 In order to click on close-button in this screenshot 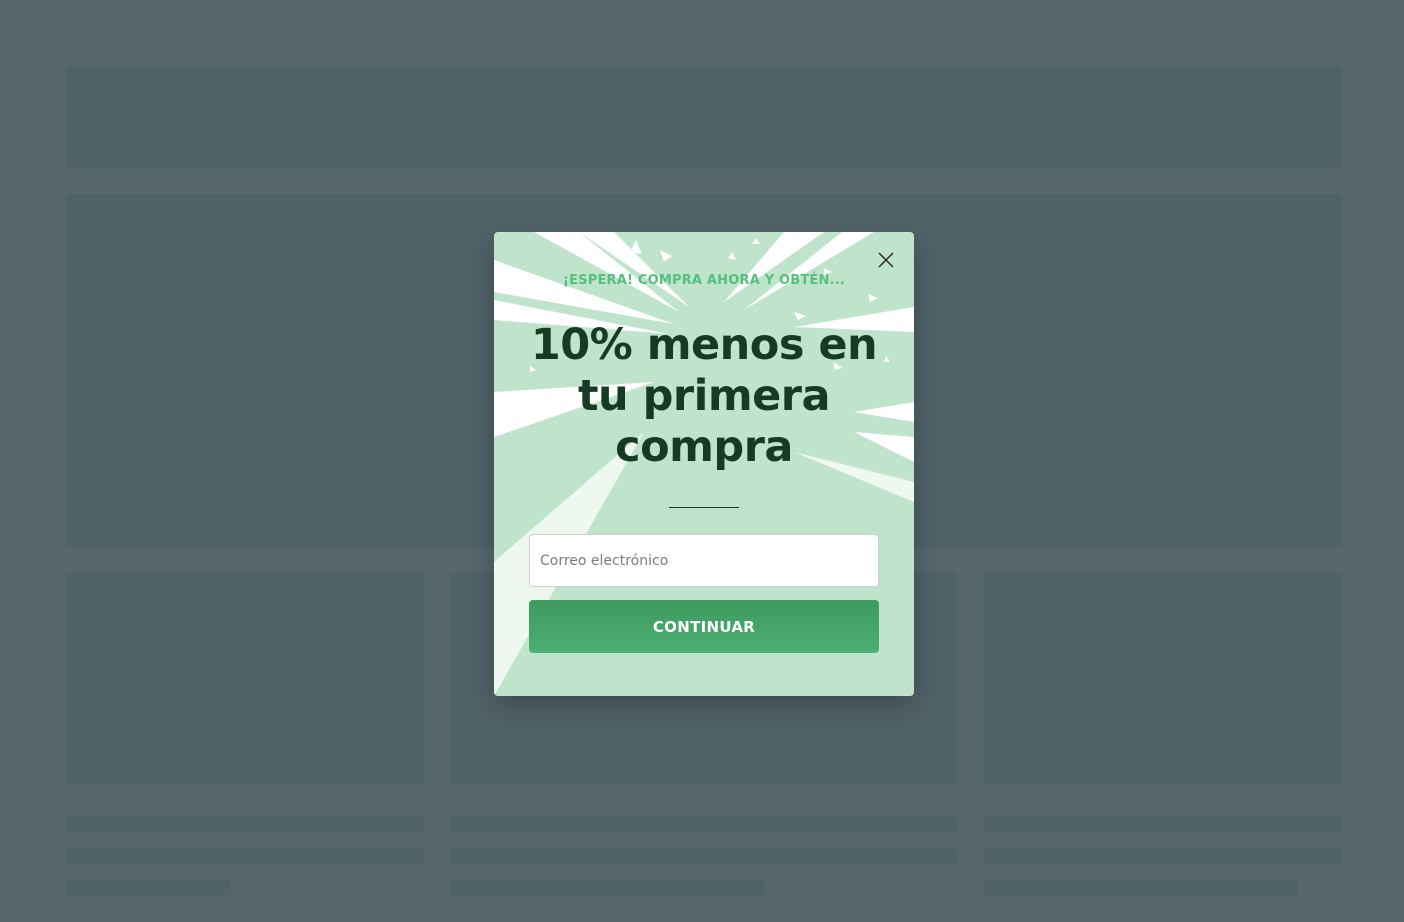, I will do `click(886, 260)`.